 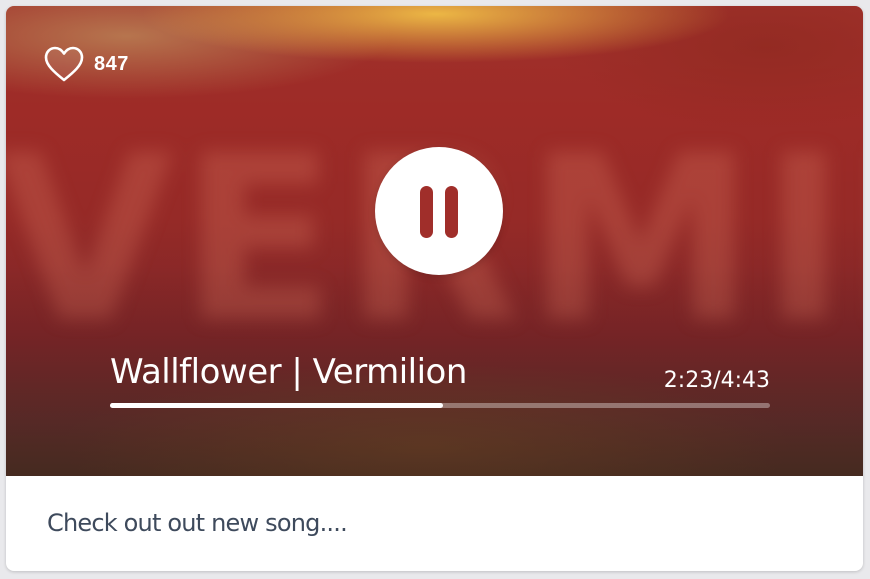 I want to click on heart-outline-icon, so click(x=64, y=64).